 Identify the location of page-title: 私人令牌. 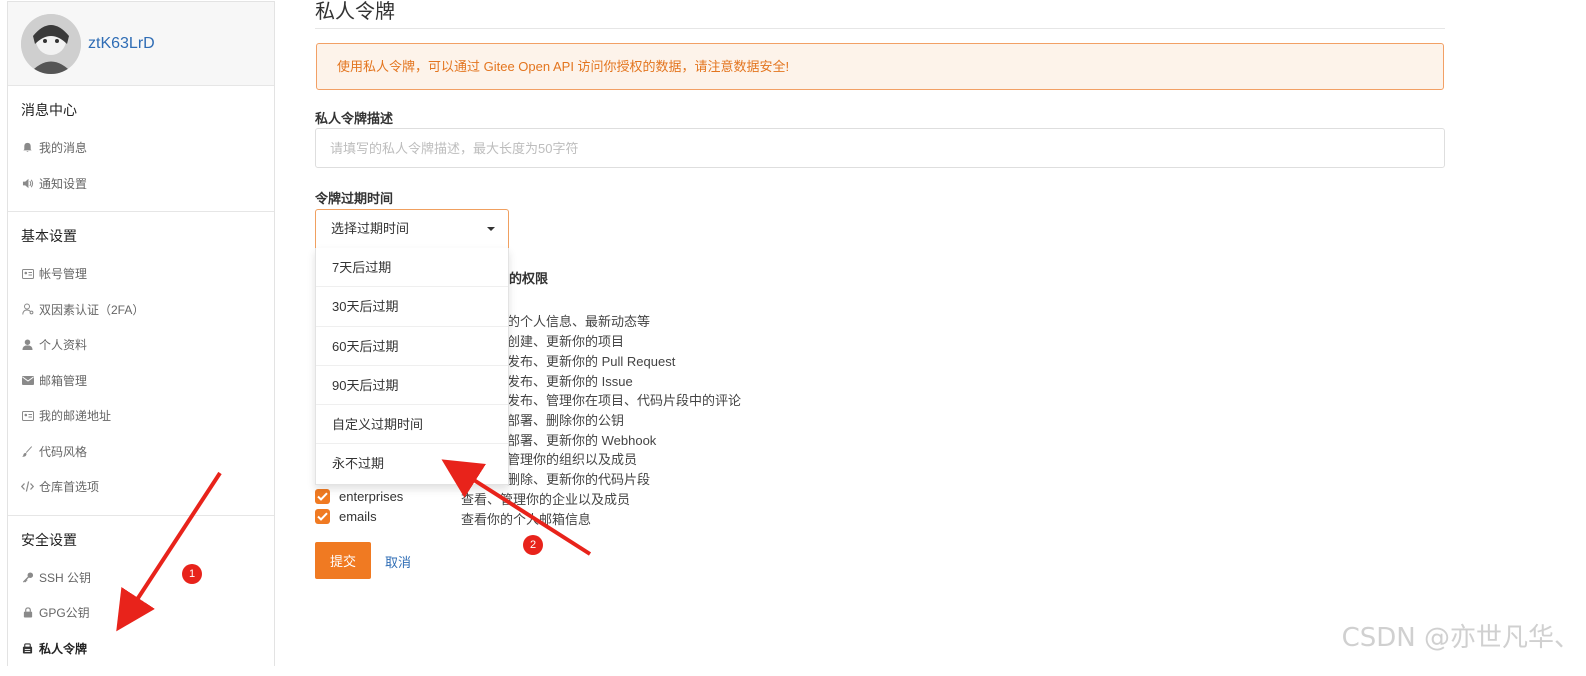
(880, 14).